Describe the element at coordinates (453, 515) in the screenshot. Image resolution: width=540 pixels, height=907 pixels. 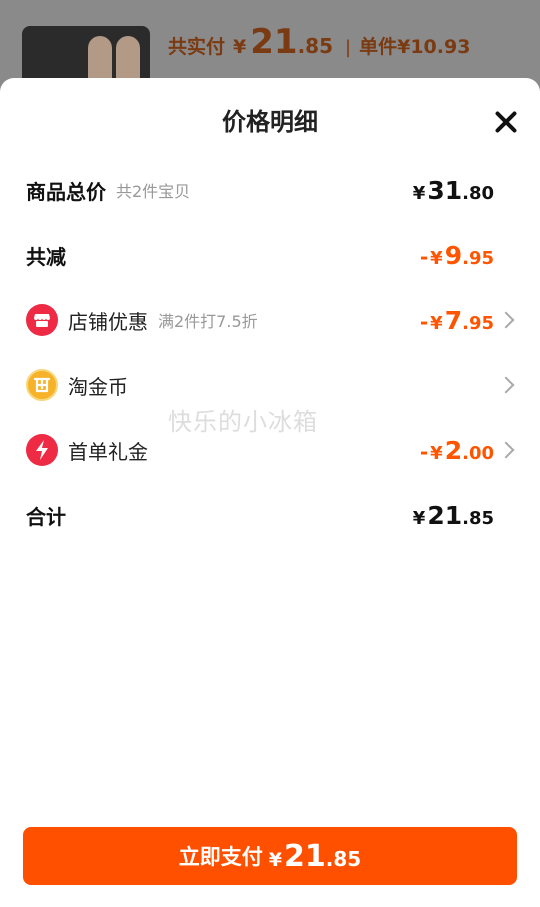
I see `sum-amount: ¥21.85` at that location.